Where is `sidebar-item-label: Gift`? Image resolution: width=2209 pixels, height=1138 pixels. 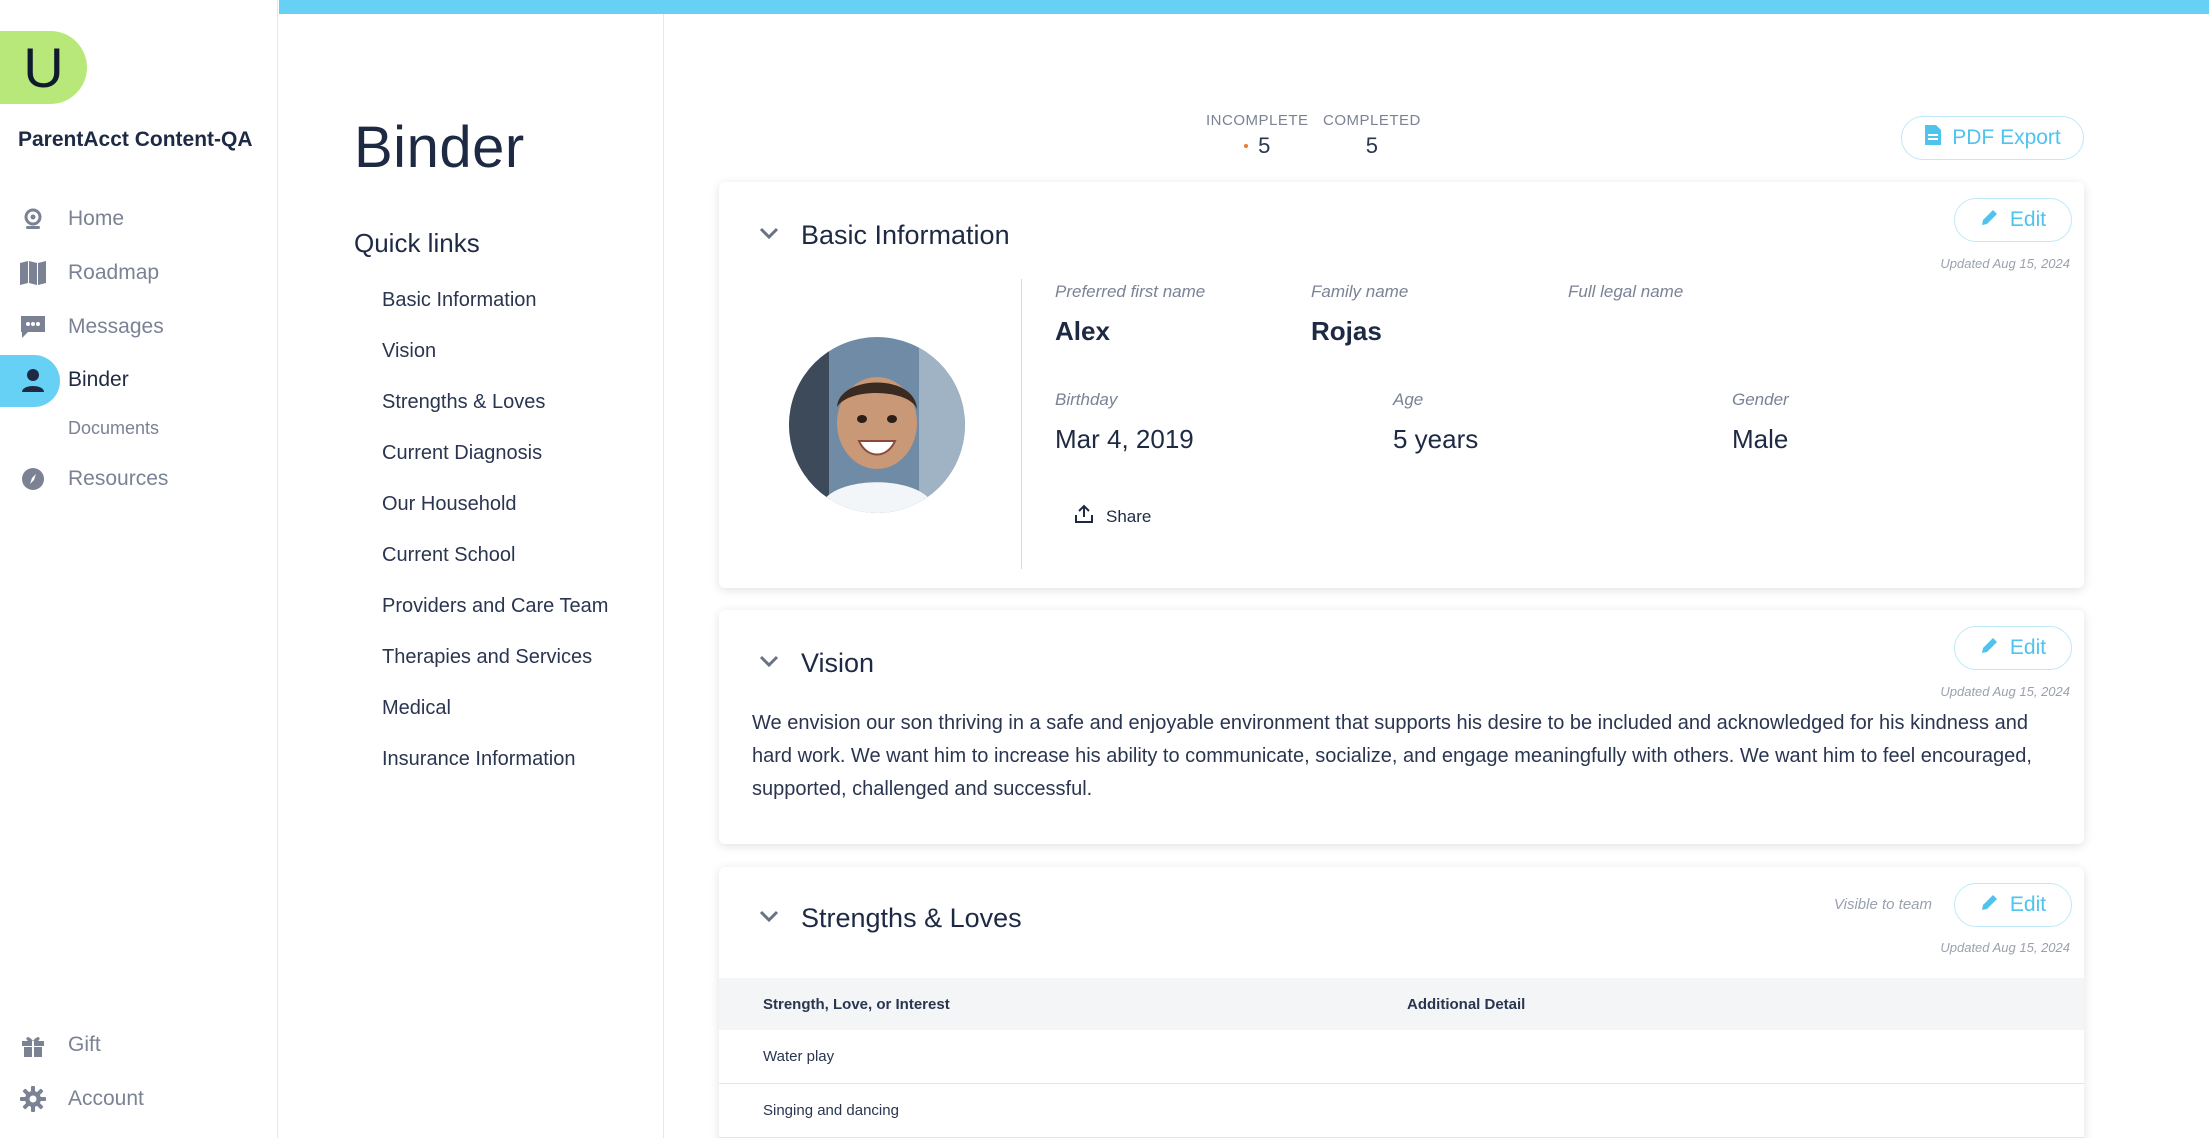
sidebar-item-label: Gift is located at coordinates (84, 1044).